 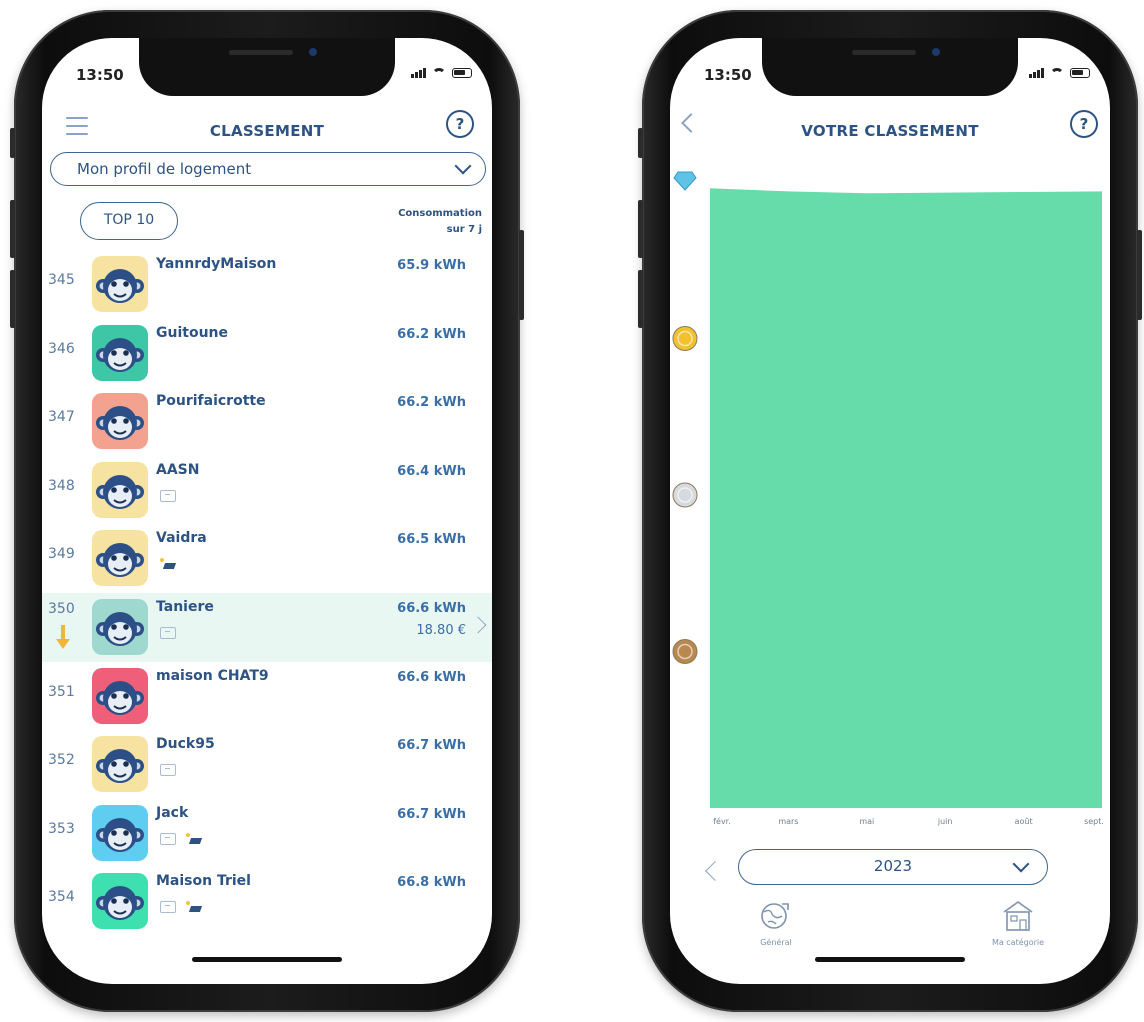 What do you see at coordinates (267, 284) in the screenshot?
I see `ranking-row: 345 YannrdyMaison 65.9 kWh` at bounding box center [267, 284].